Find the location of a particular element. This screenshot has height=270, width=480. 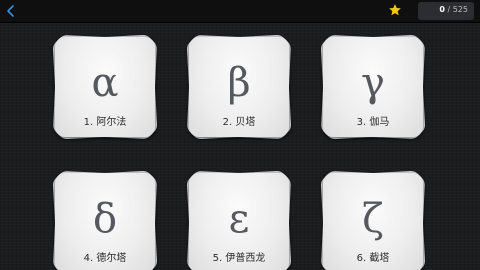

star-icon is located at coordinates (395, 10).